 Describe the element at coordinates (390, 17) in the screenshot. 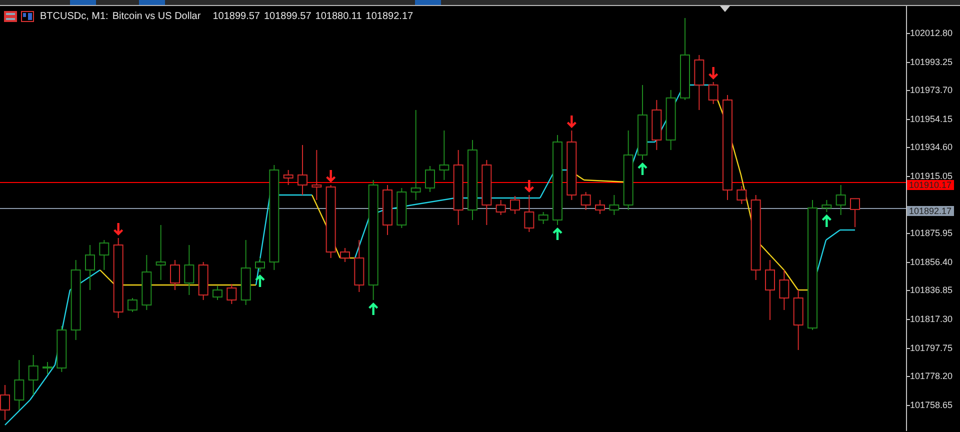

I see `ohlc-value: 101892.17` at that location.